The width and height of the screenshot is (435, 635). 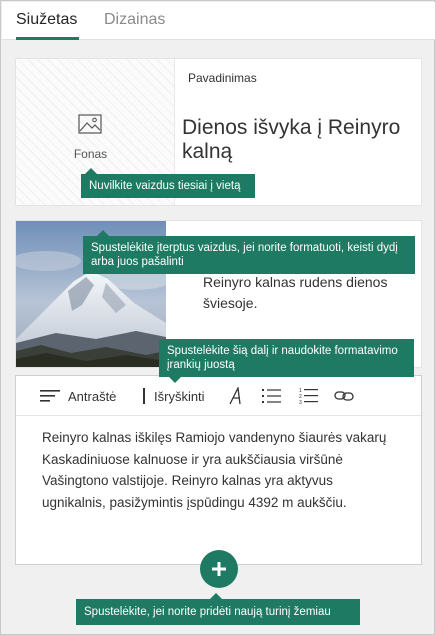 I want to click on tooltip-drag-images: Nuvilkite vaizdus tiesiai į vietą, so click(x=168, y=183).